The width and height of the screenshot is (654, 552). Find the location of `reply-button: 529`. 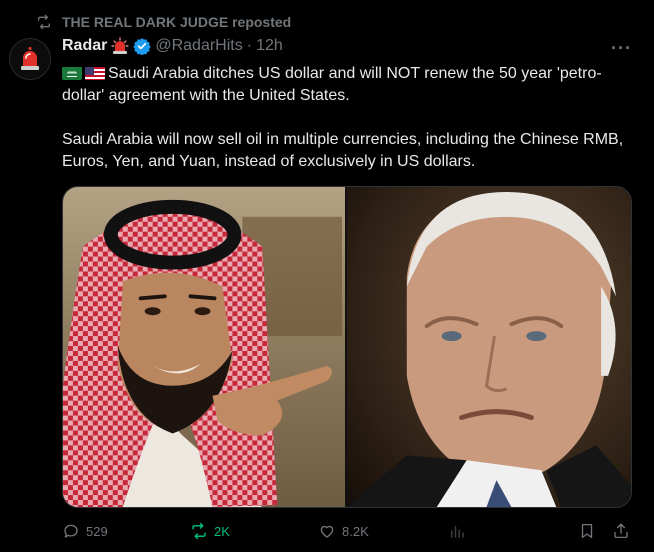

reply-button: 529 is located at coordinates (85, 531).